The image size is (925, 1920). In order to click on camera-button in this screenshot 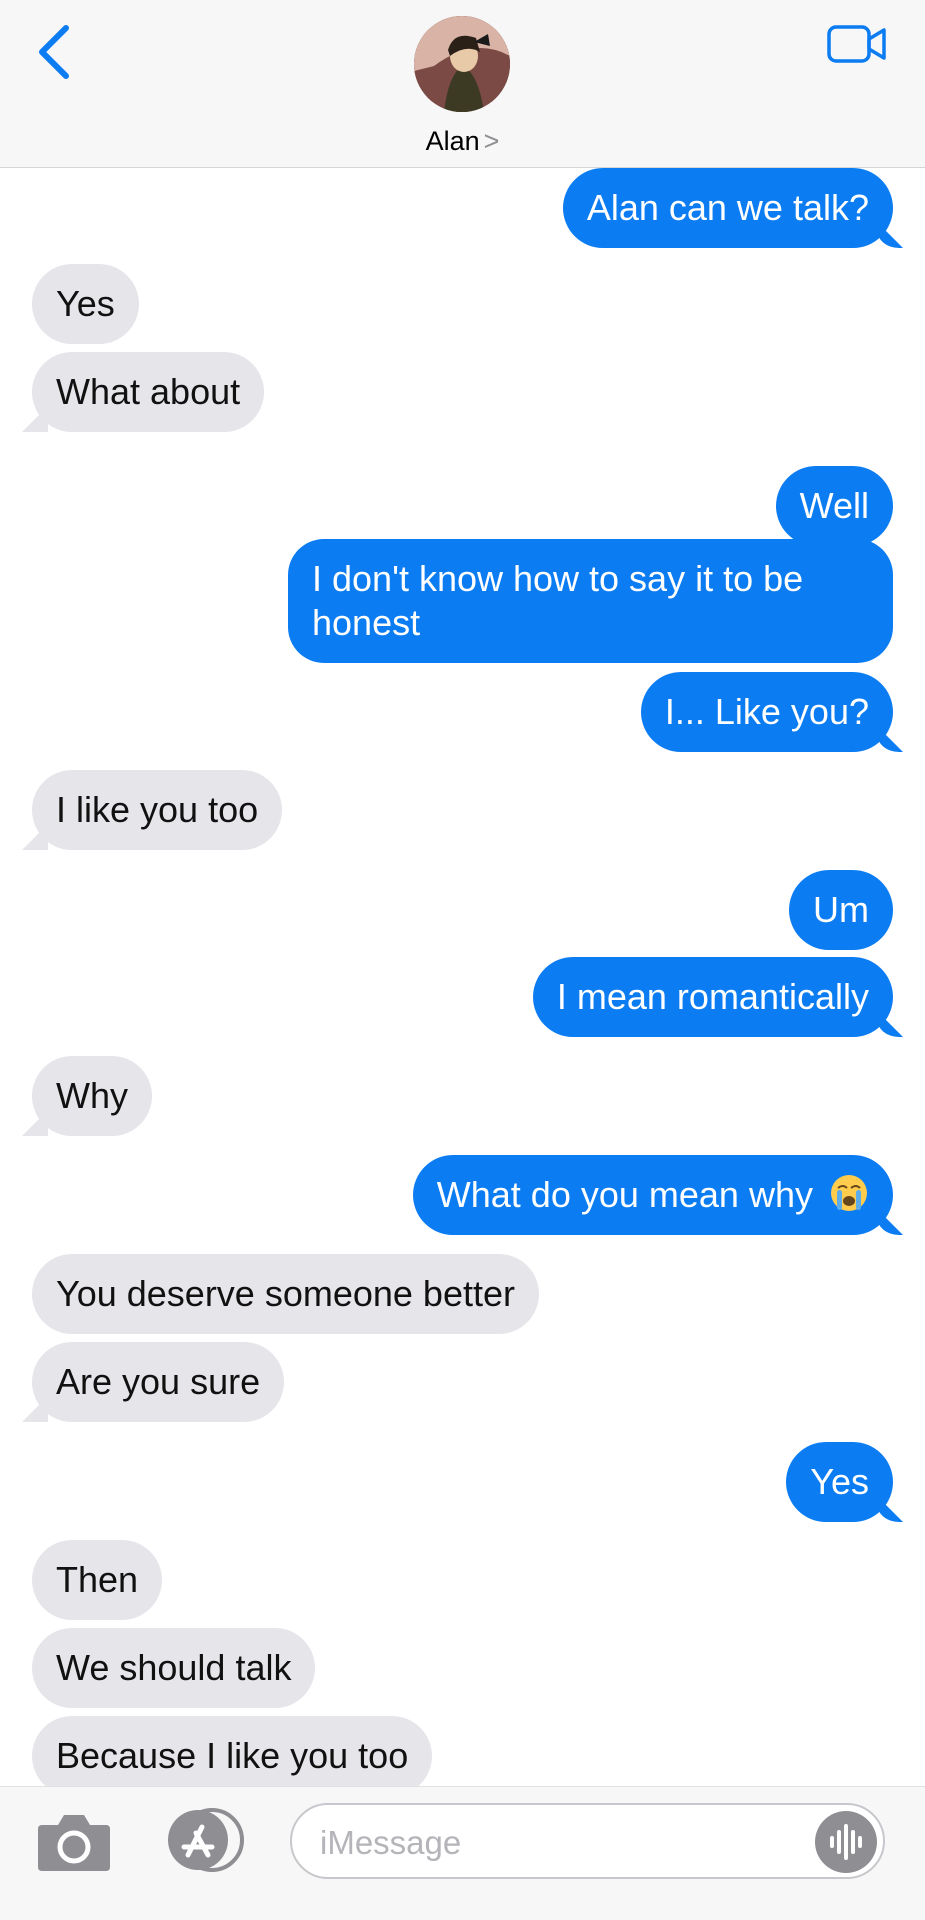, I will do `click(74, 1842)`.